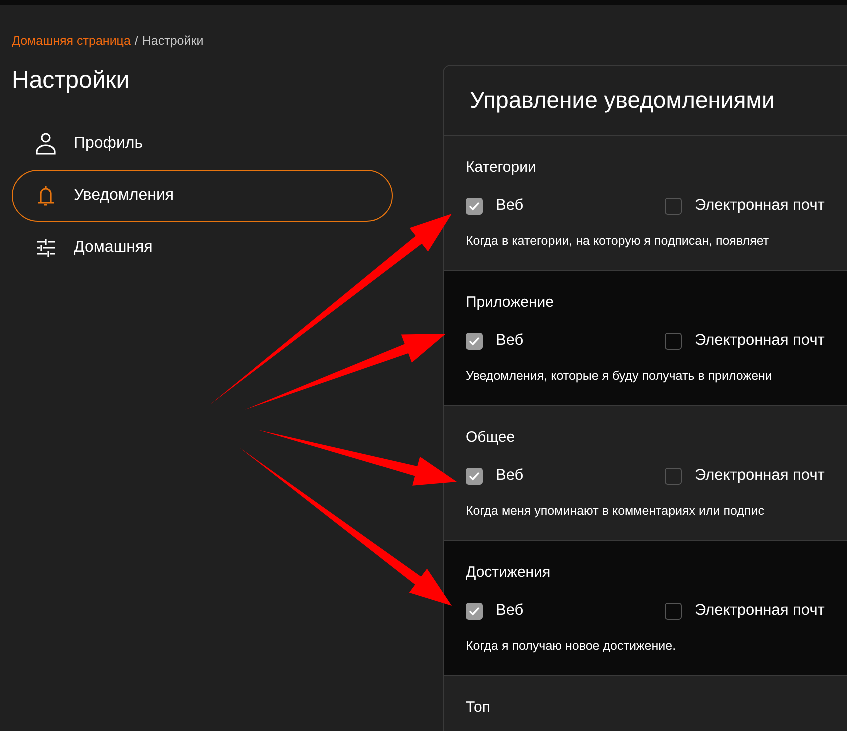 Image resolution: width=847 pixels, height=731 pixels. What do you see at coordinates (71, 81) in the screenshot?
I see `page-title: Настройки` at bounding box center [71, 81].